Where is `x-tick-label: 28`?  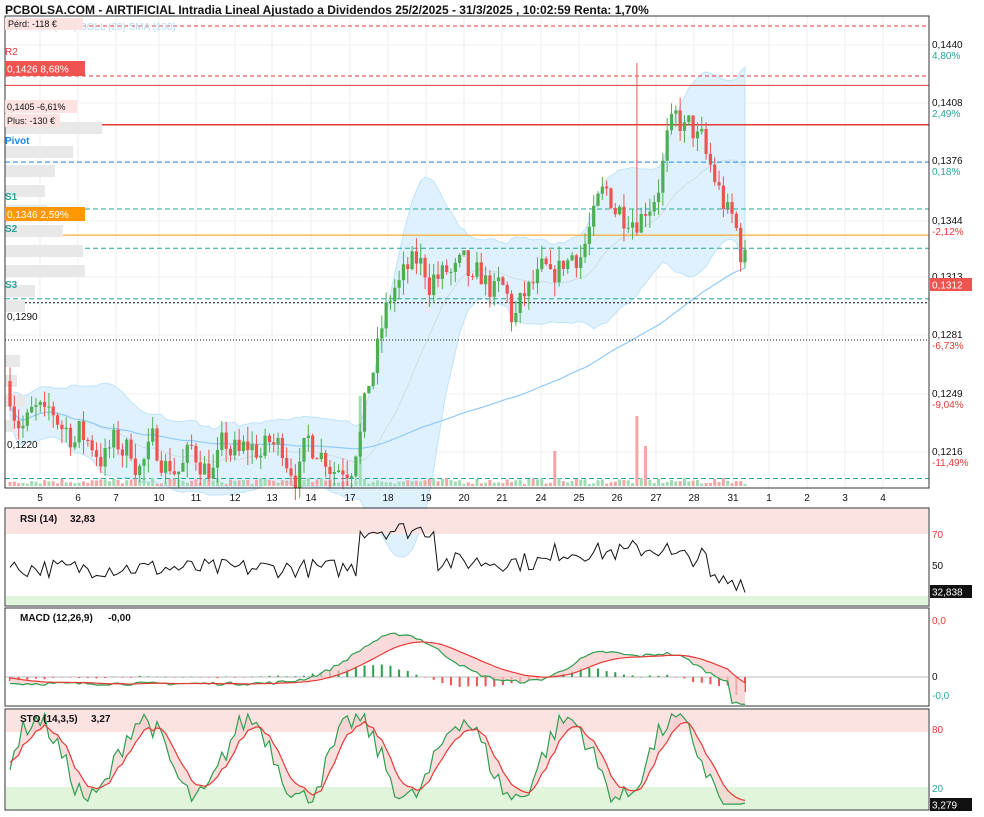
x-tick-label: 28 is located at coordinates (694, 498).